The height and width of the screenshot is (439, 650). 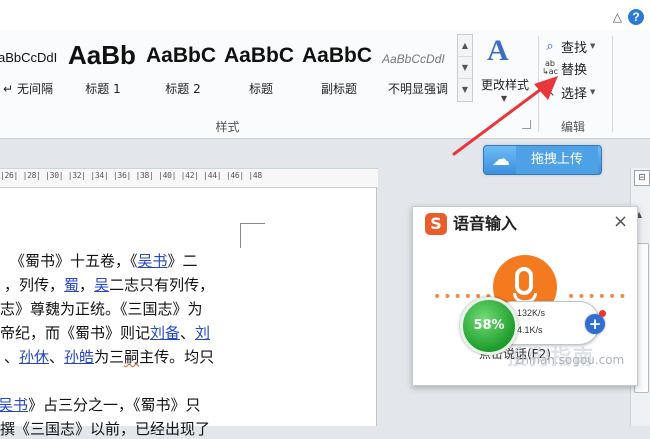 I want to click on ruler-toggle-icon: ⊟, so click(x=642, y=178).